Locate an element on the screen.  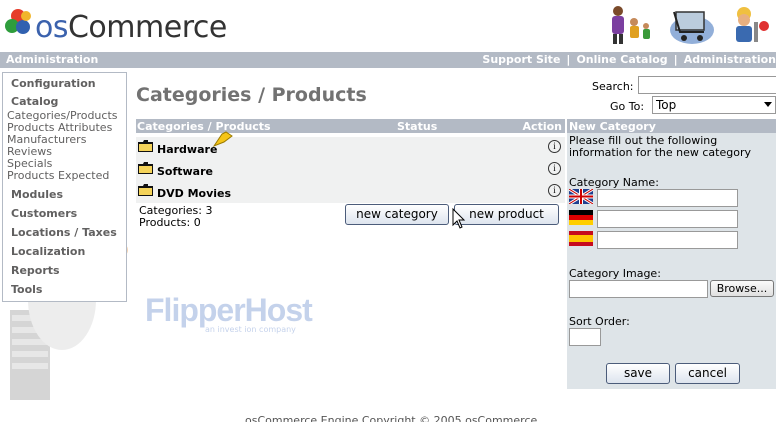
cancel-button: cancel is located at coordinates (707, 373).